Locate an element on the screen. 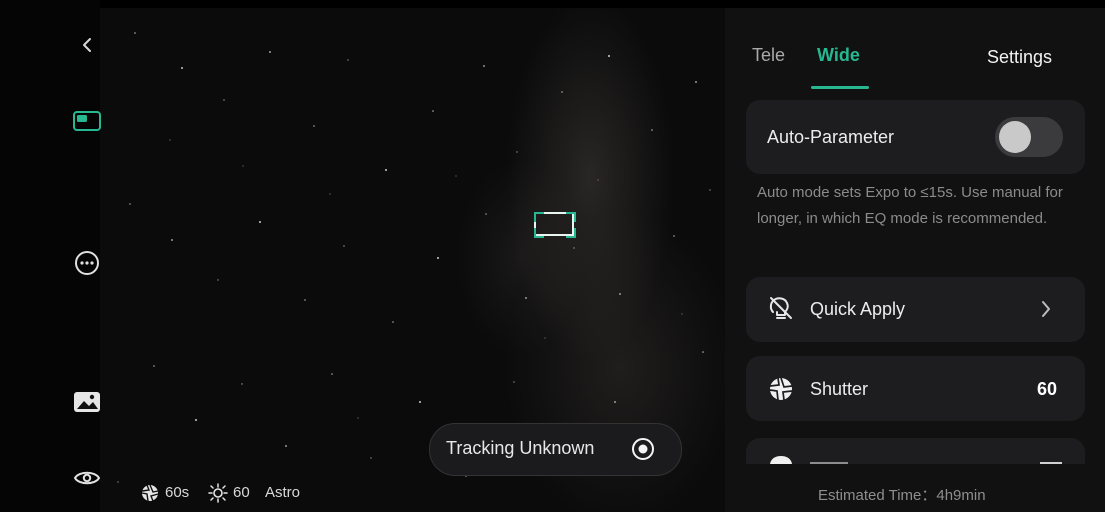  back-button is located at coordinates (88, 45).